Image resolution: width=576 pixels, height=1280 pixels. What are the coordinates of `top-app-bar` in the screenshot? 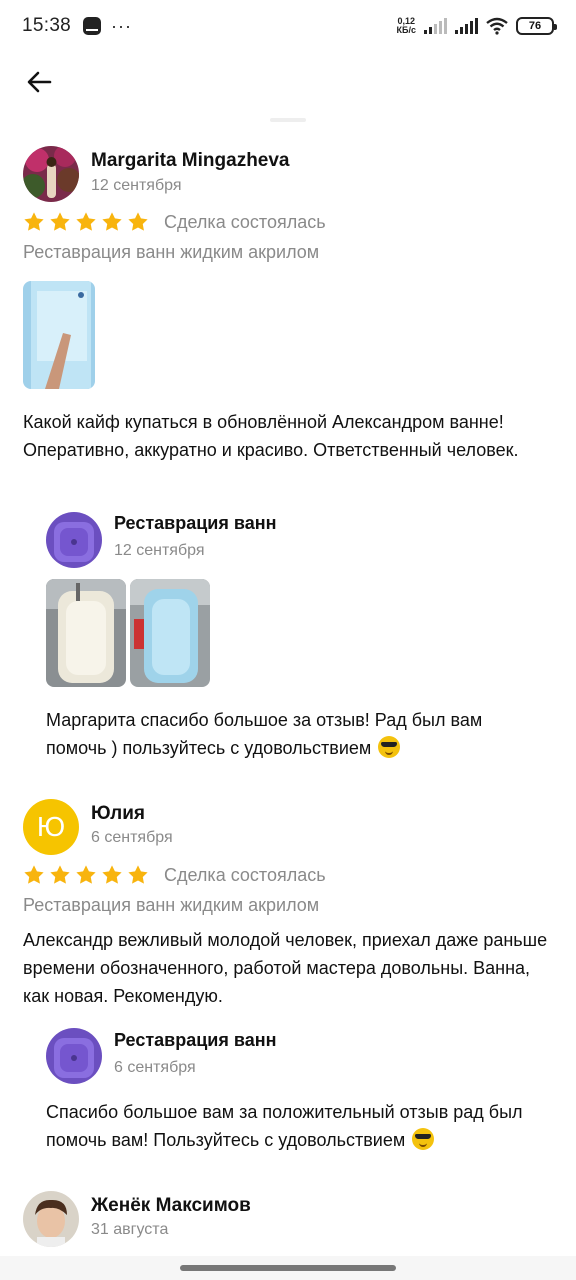 It's located at (288, 82).